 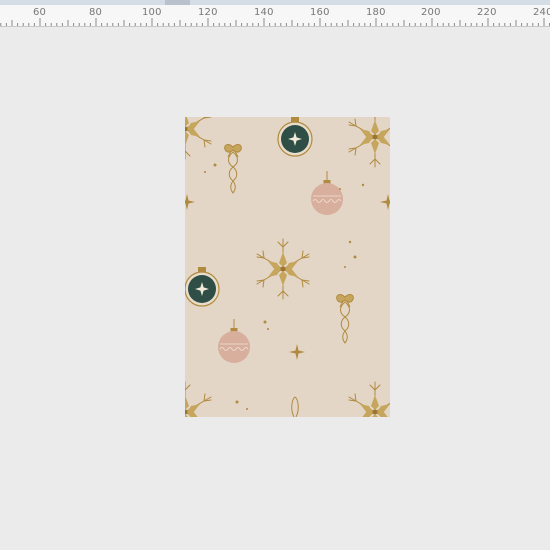 What do you see at coordinates (40, 12) in the screenshot?
I see `ruler-label-60: 60` at bounding box center [40, 12].